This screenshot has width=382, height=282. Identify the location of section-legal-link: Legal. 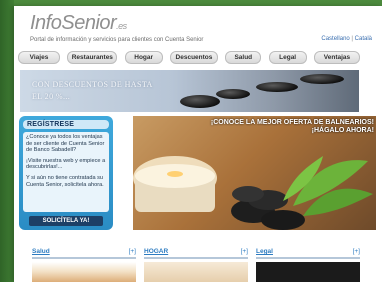
(264, 251).